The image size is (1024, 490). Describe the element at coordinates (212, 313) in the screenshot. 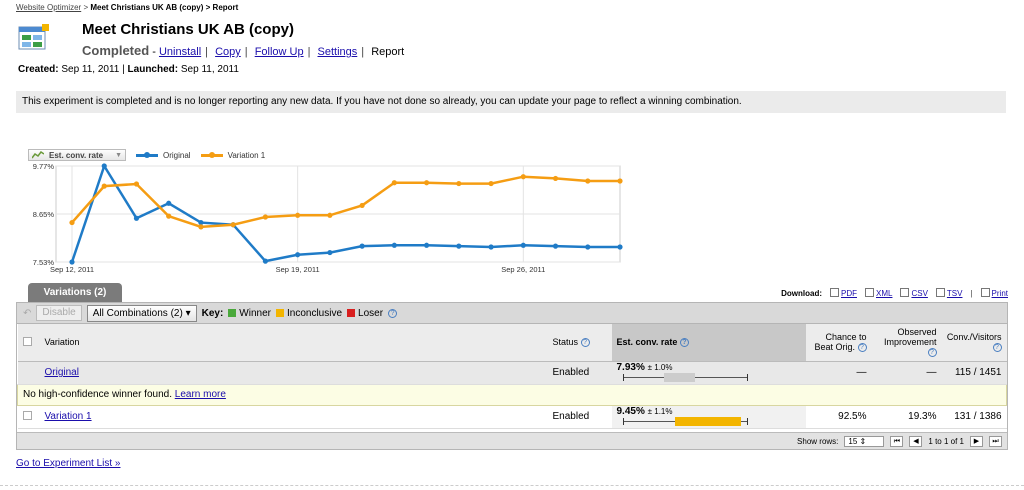

I see `key-label: Key:` at that location.